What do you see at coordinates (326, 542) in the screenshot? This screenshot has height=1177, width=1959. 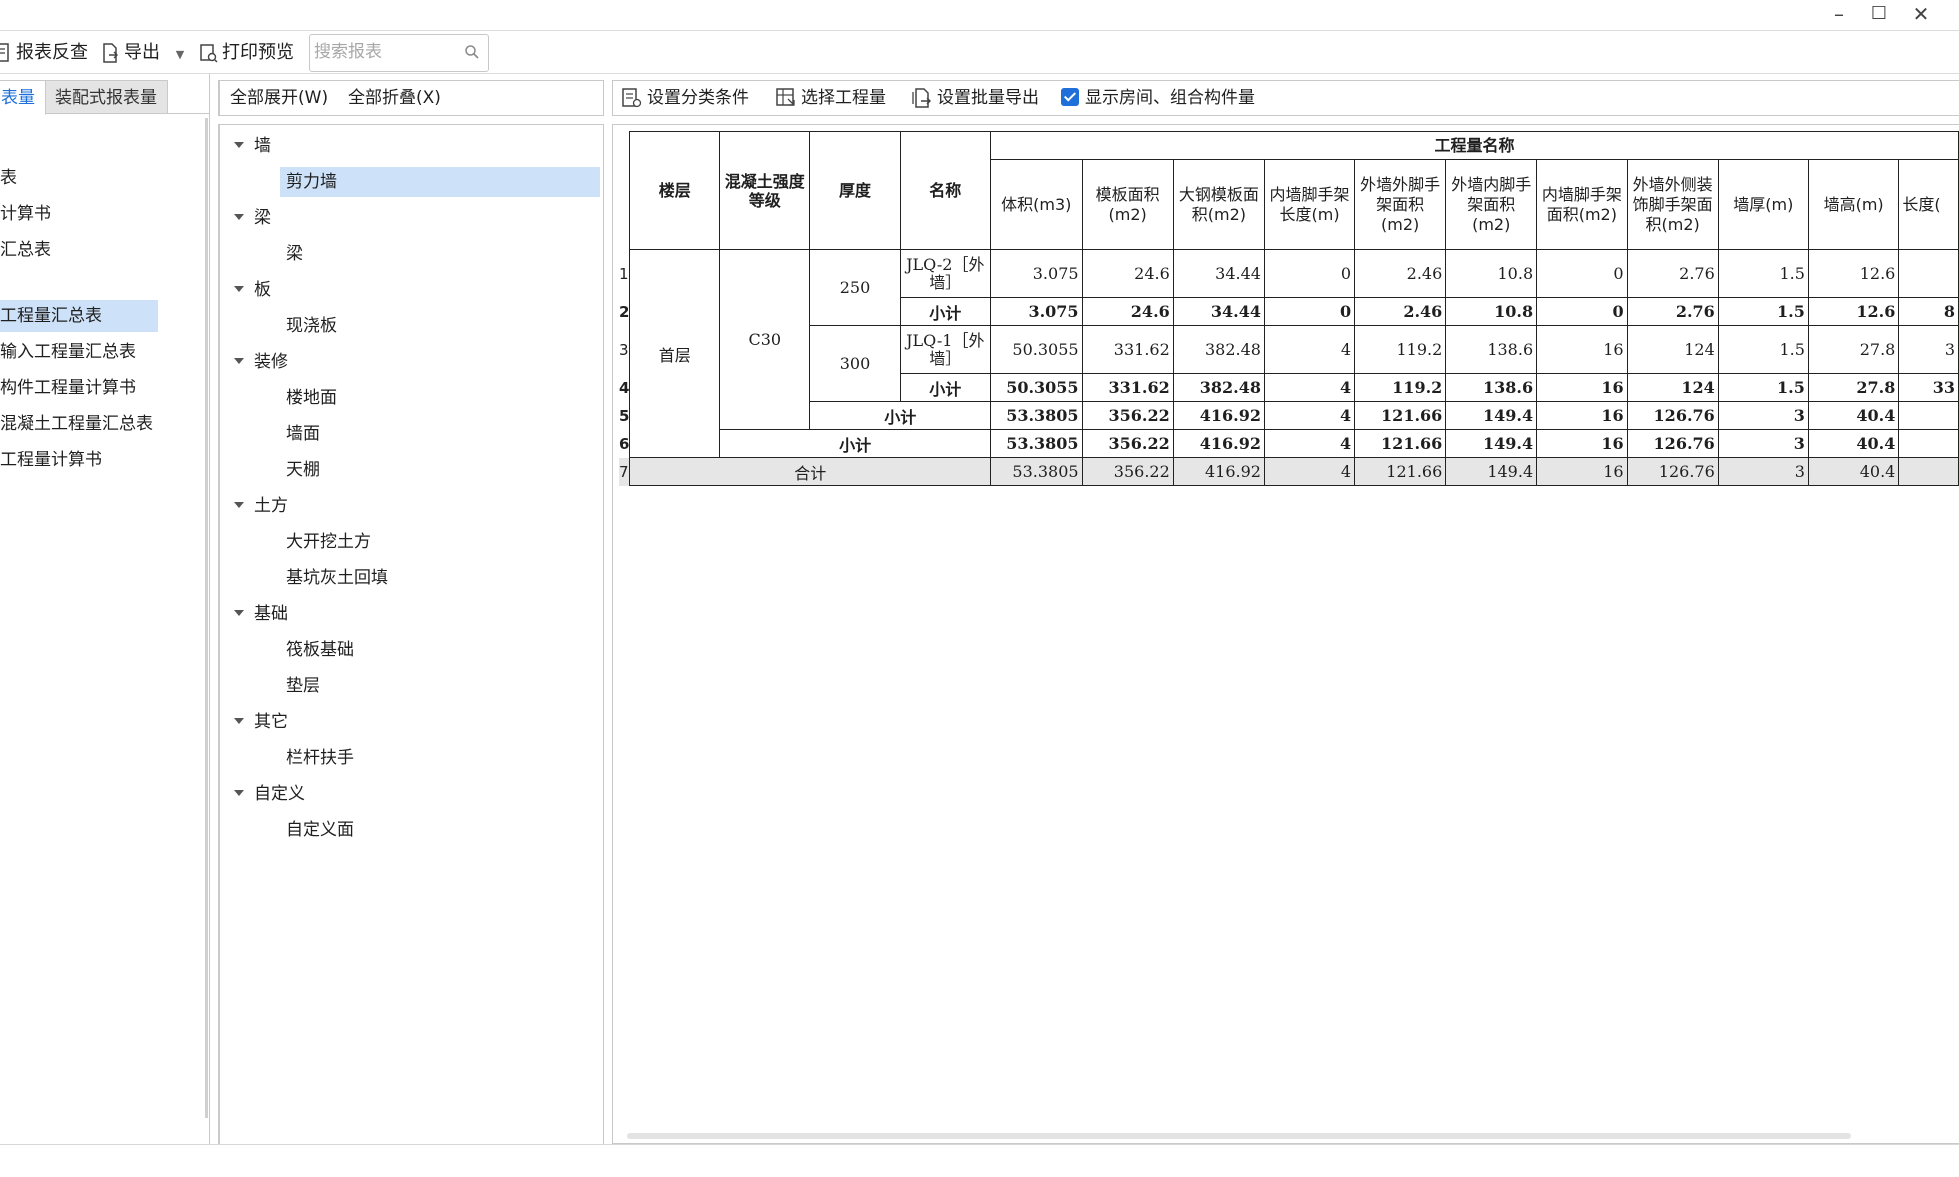 I see `tree-item-excavation: 大开挖土方` at bounding box center [326, 542].